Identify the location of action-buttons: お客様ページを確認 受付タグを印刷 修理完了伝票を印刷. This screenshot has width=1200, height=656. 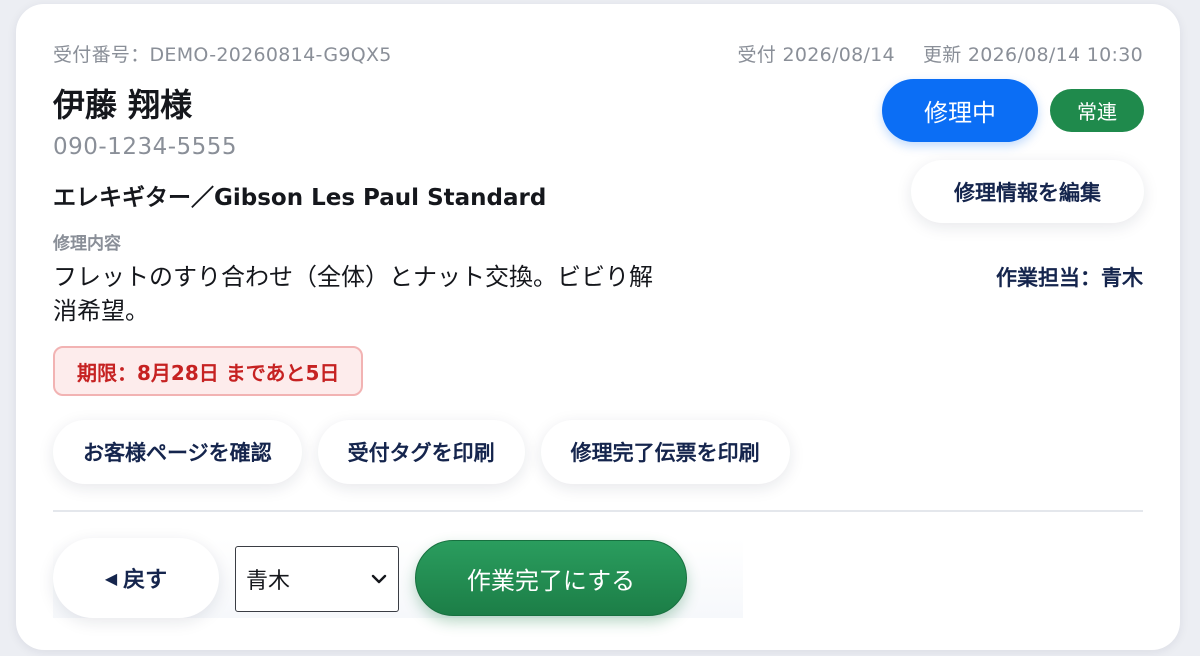
(421, 452).